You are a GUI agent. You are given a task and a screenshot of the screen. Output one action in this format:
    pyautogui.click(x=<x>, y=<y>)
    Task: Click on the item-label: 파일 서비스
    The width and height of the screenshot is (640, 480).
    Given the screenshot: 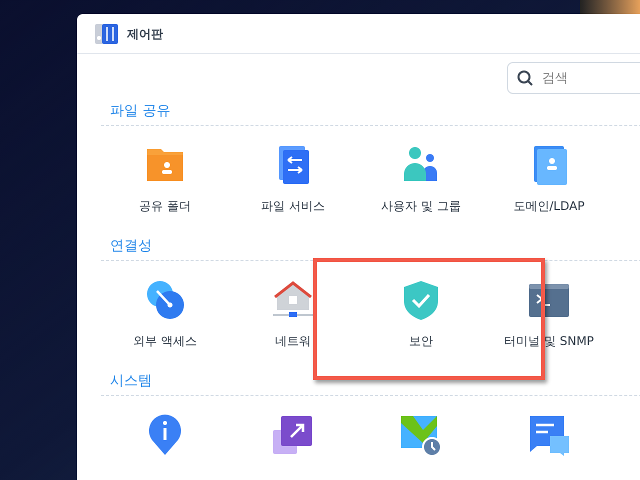 What is the action you would take?
    pyautogui.click(x=293, y=206)
    